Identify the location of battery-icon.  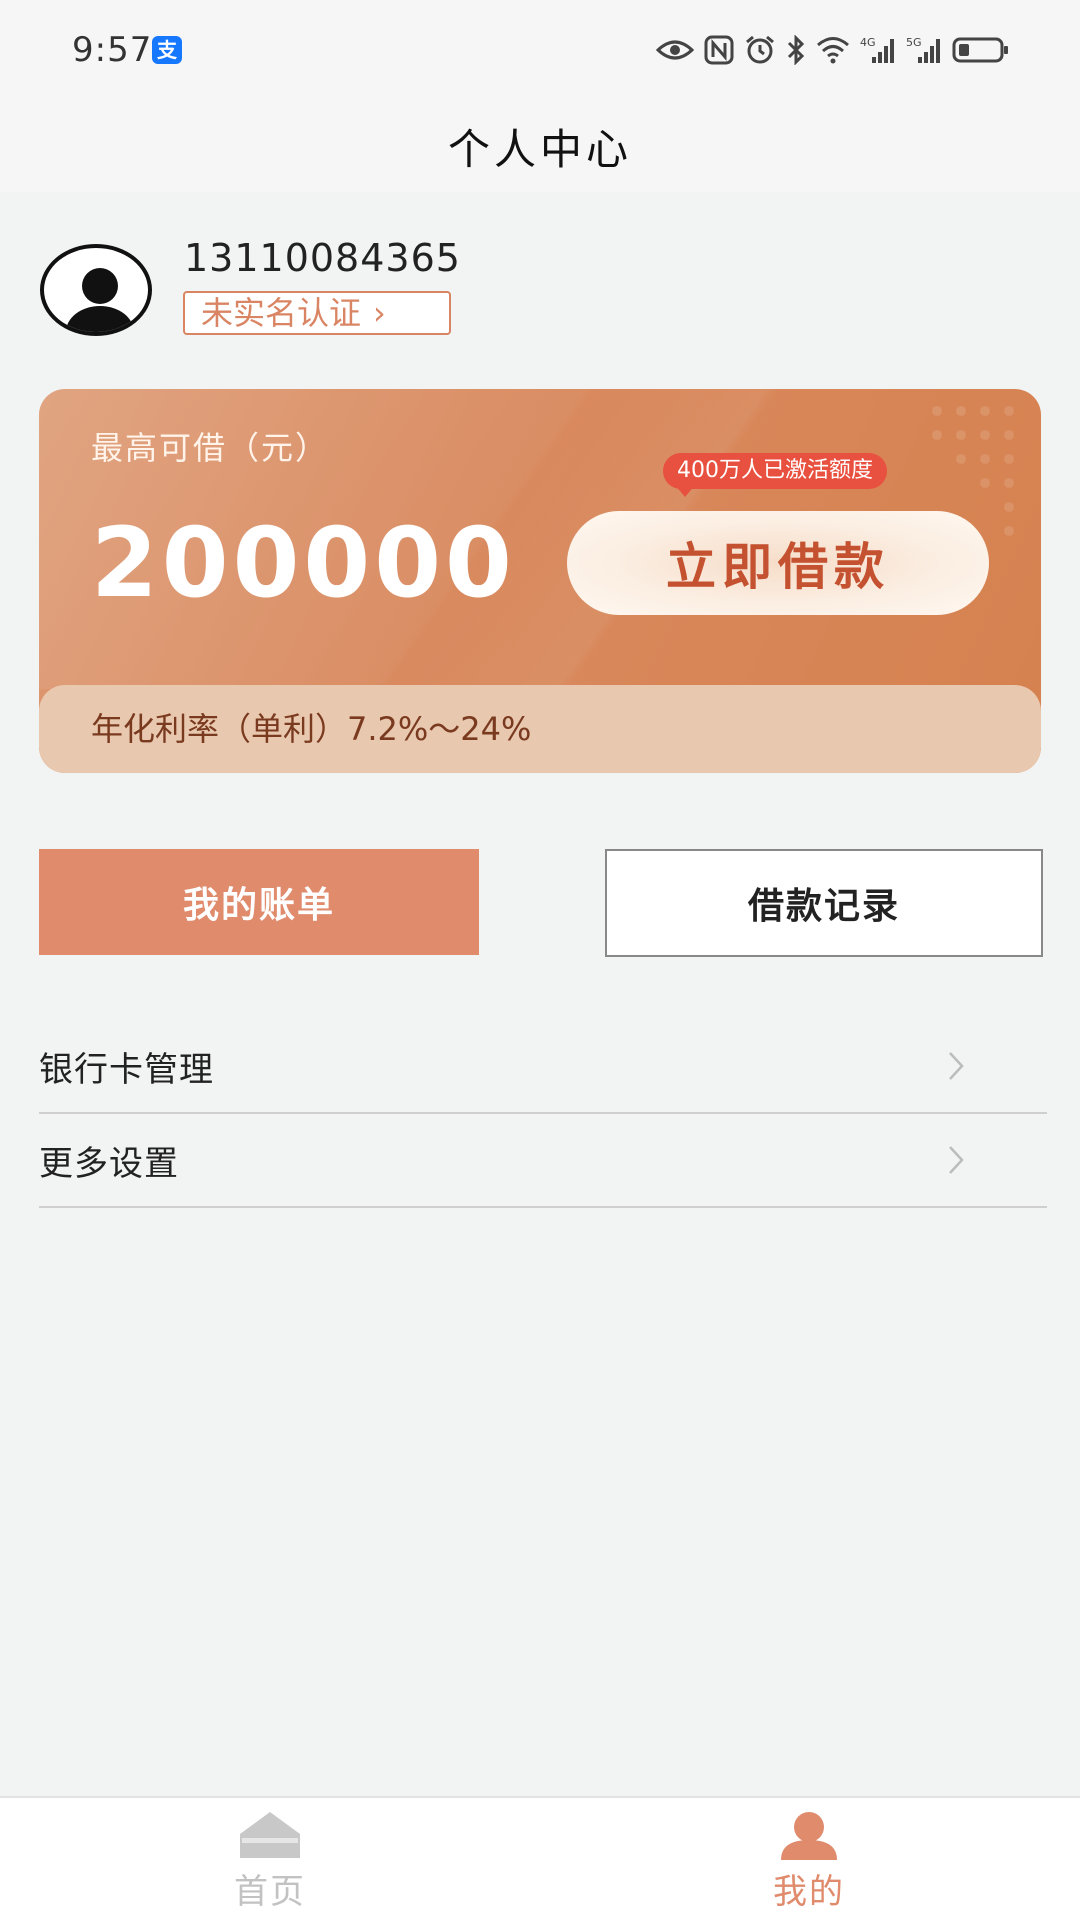
(981, 50).